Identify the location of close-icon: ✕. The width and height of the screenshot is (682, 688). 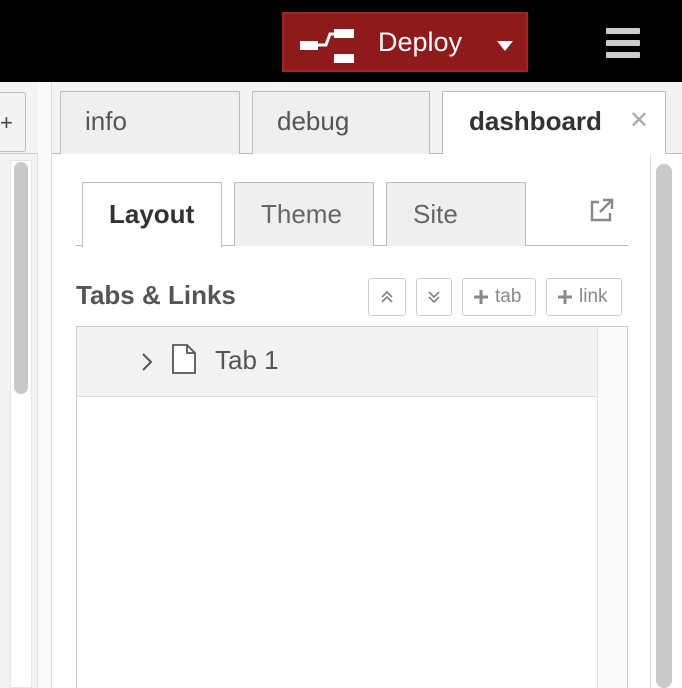
(639, 120).